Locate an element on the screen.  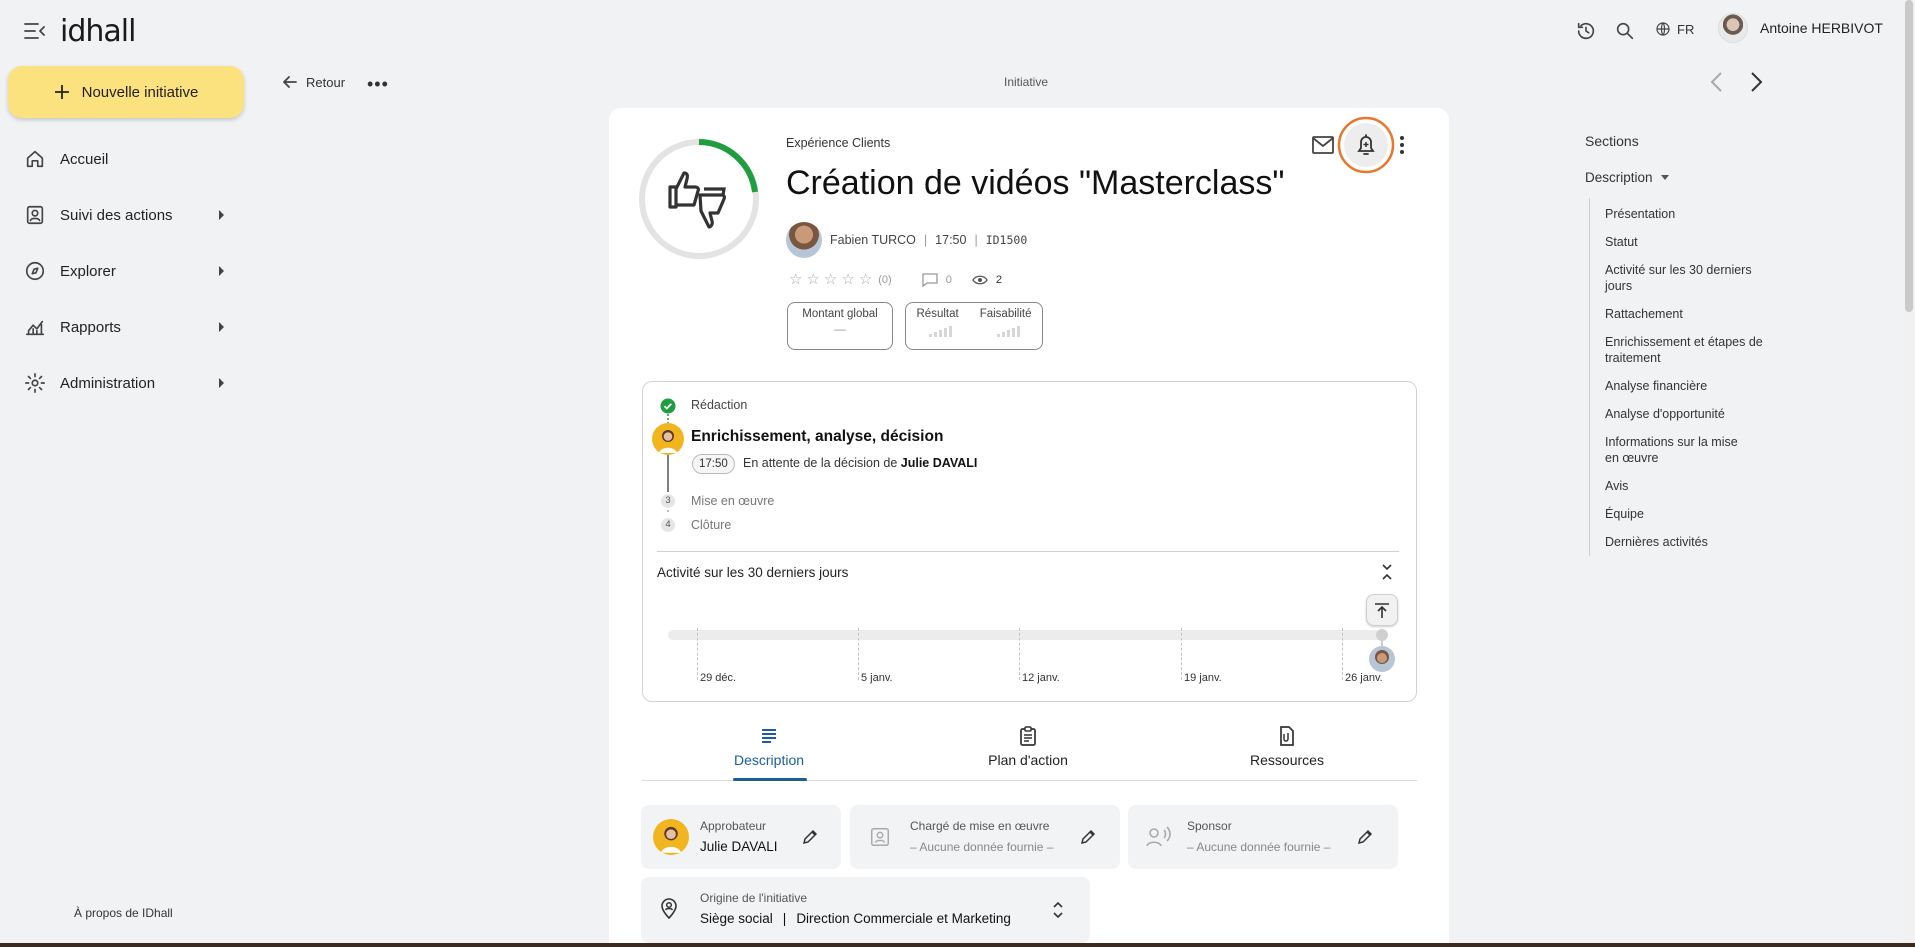
view-count: 2 is located at coordinates (998, 279).